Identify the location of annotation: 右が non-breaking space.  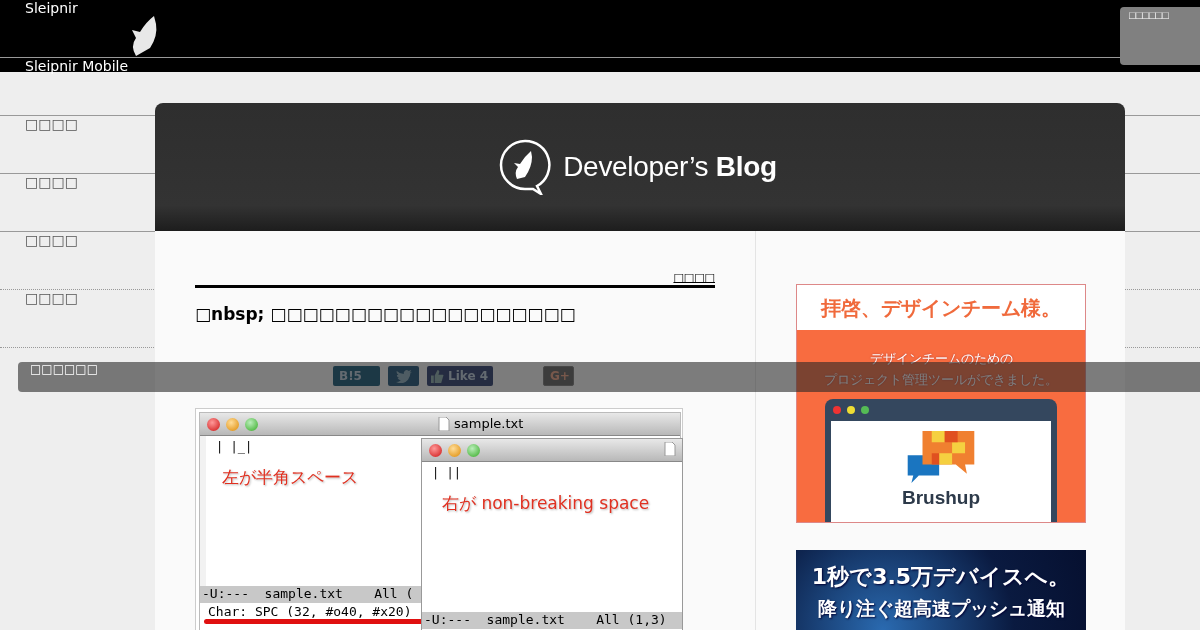
(545, 503).